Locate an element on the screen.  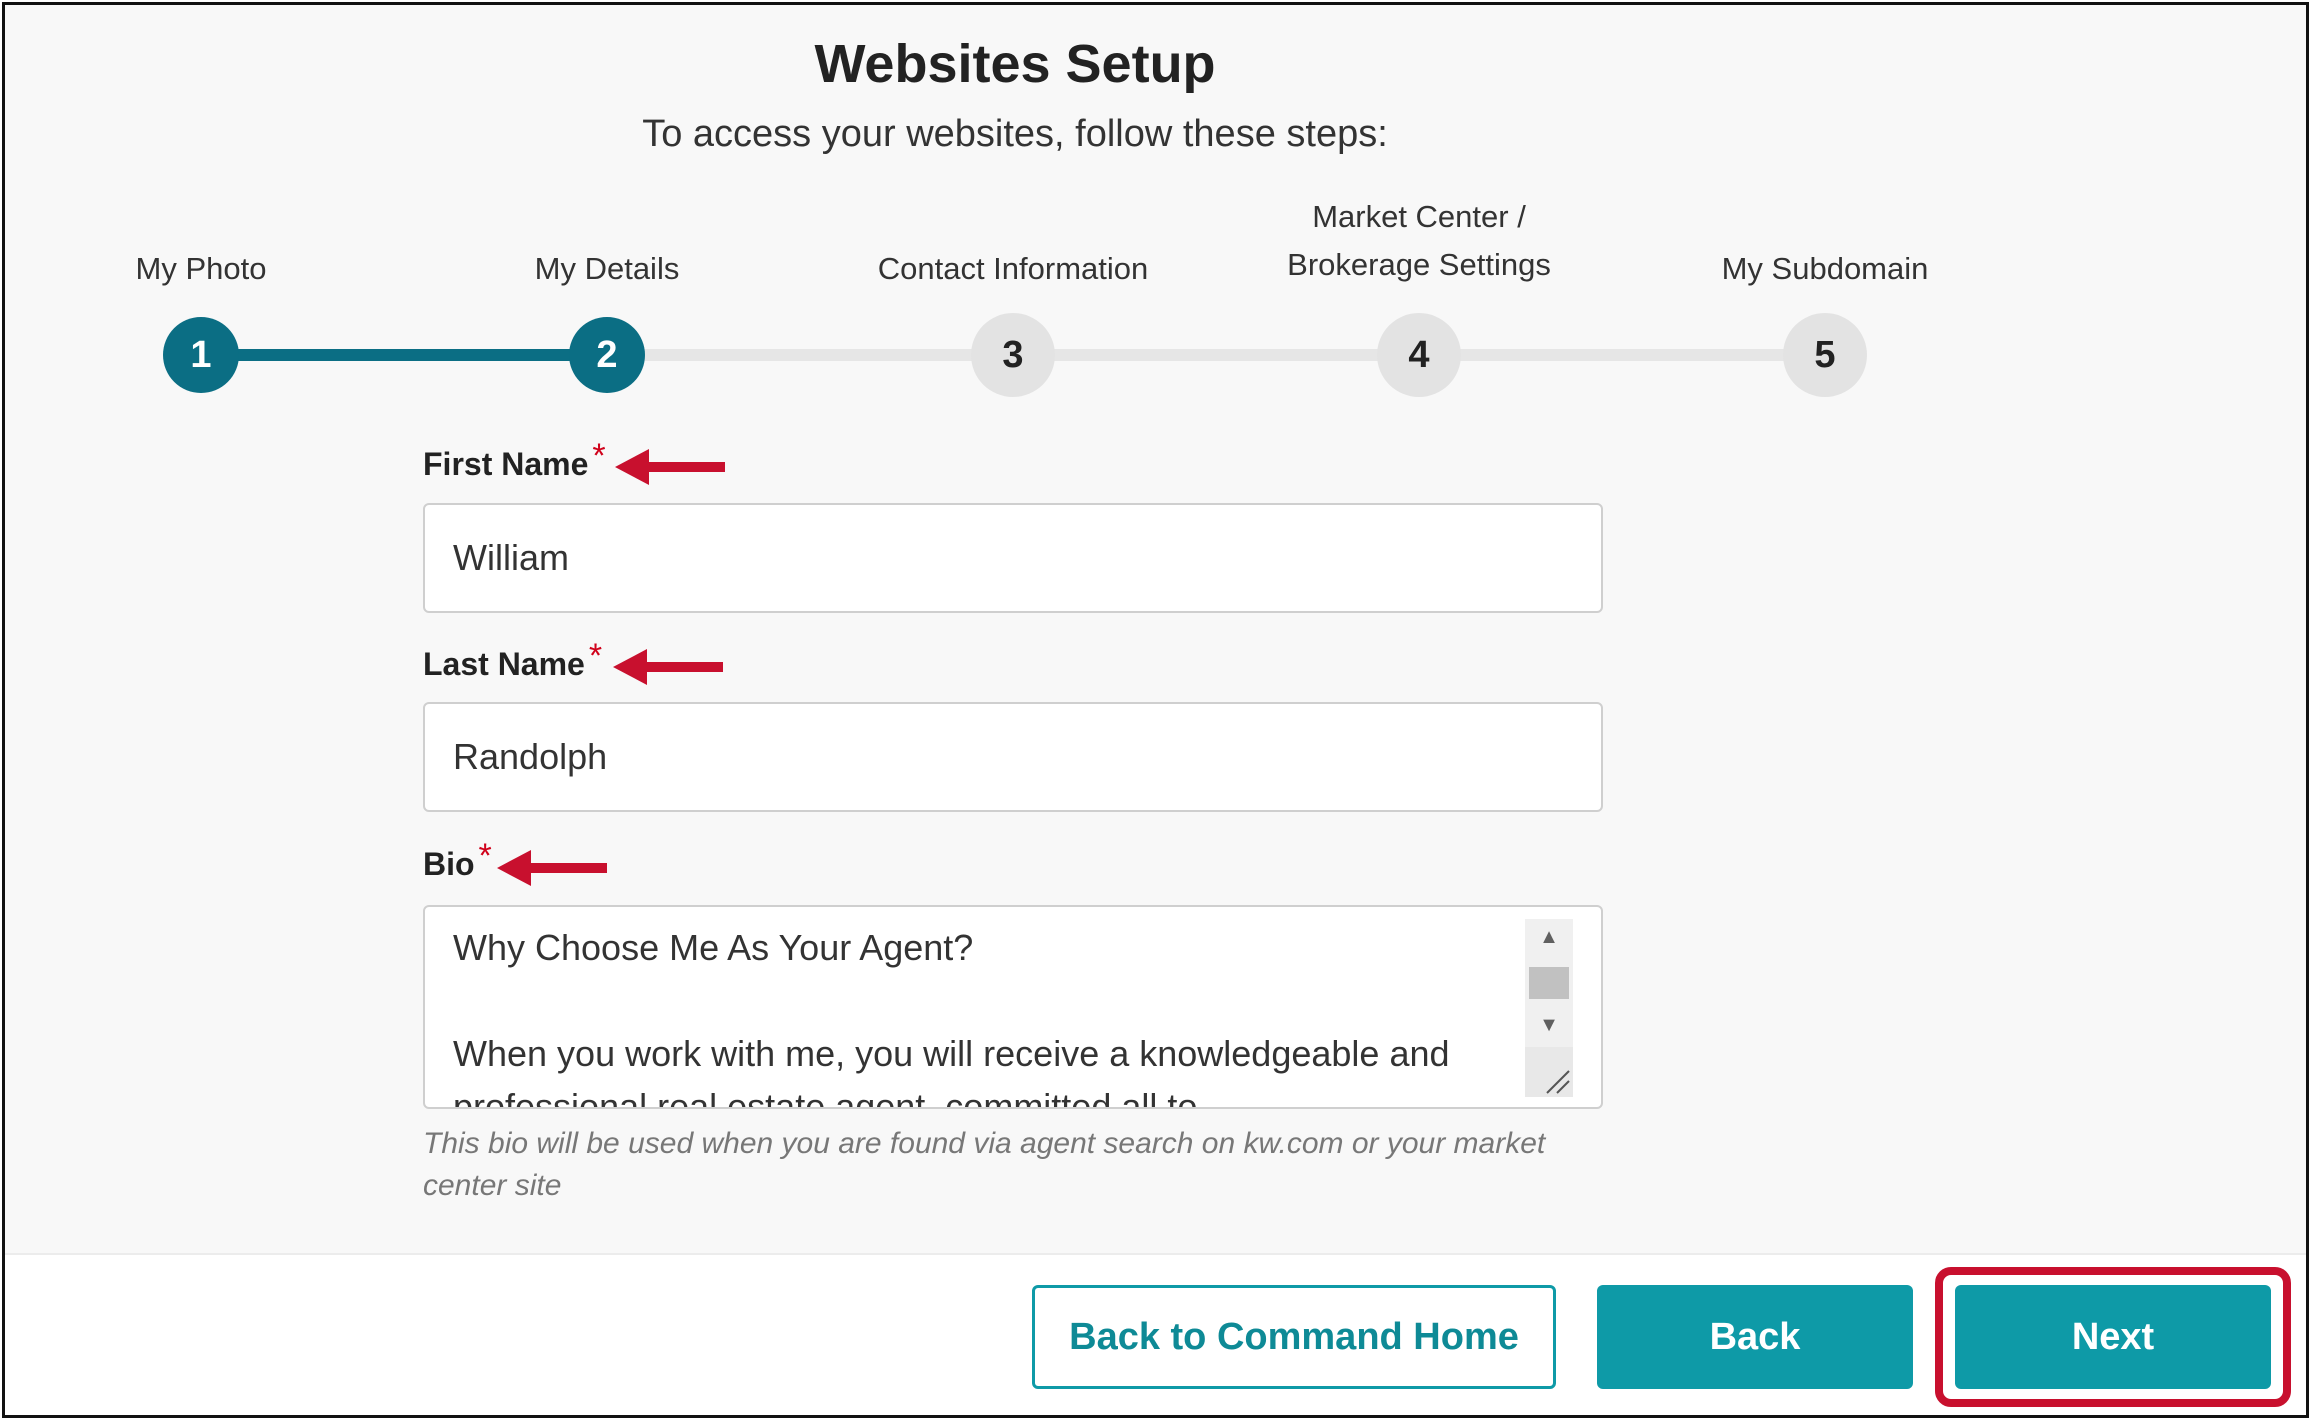
step-4-label-line1: Market Center / is located at coordinates (1419, 216).